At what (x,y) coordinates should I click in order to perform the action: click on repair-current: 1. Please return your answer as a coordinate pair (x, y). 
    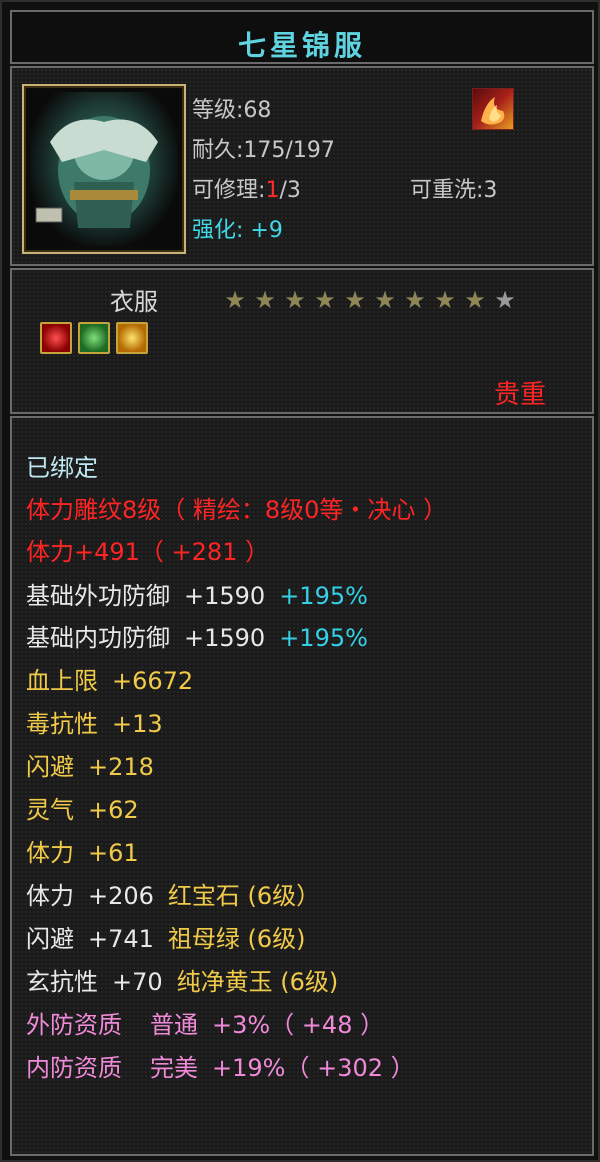
    Looking at the image, I should click on (272, 190).